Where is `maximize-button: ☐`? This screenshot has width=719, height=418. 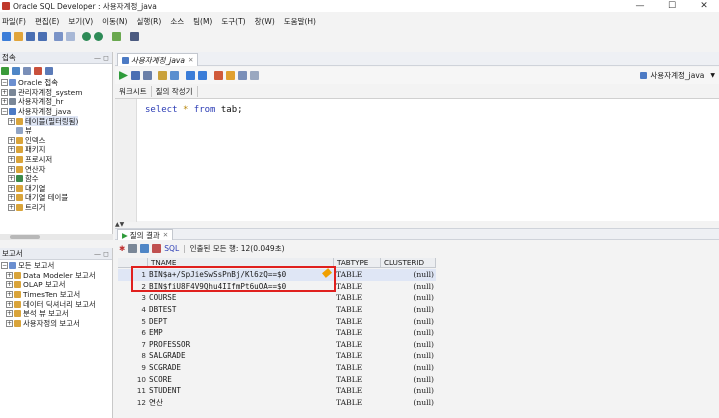 maximize-button: ☐ is located at coordinates (672, 6).